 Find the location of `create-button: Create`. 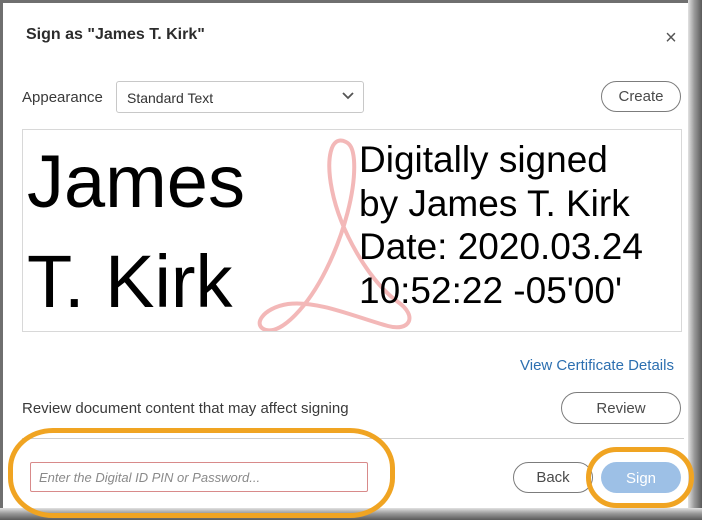

create-button: Create is located at coordinates (641, 96).